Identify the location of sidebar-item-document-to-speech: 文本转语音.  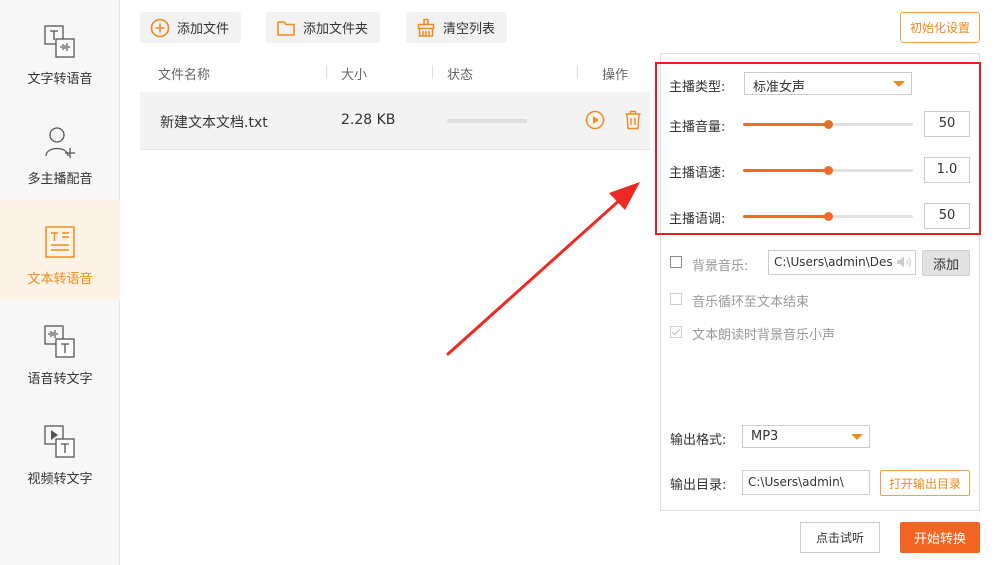
(60, 250).